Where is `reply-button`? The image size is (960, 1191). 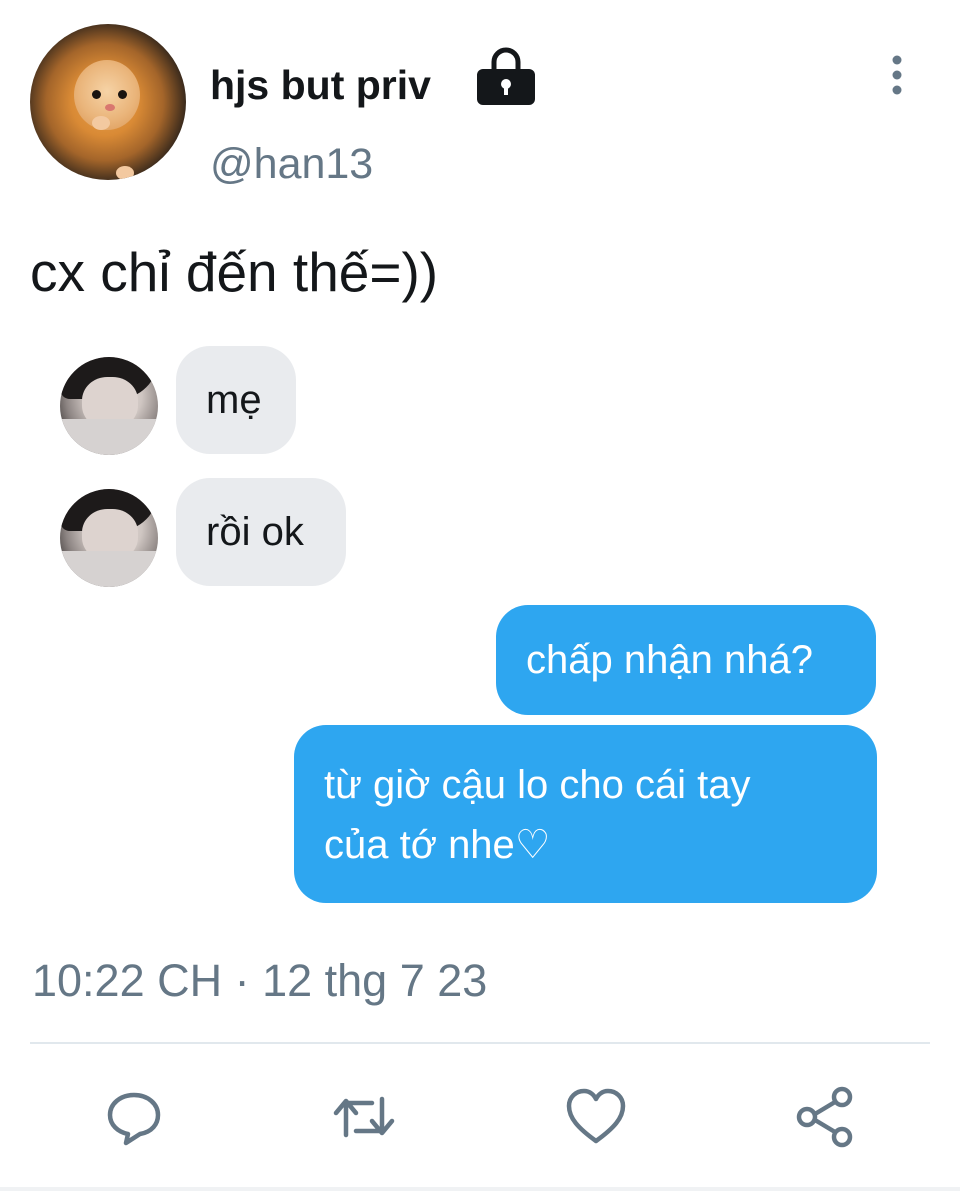 reply-button is located at coordinates (134, 1117).